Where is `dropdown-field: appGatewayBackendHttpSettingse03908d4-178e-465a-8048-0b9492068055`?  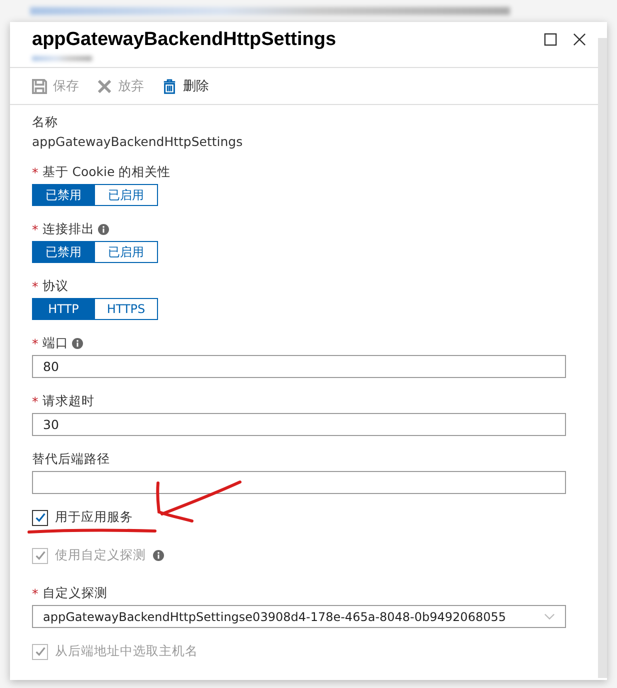
dropdown-field: appGatewayBackendHttpSettingse03908d4-178e-465a-8048-0b9492068055 is located at coordinates (299, 616).